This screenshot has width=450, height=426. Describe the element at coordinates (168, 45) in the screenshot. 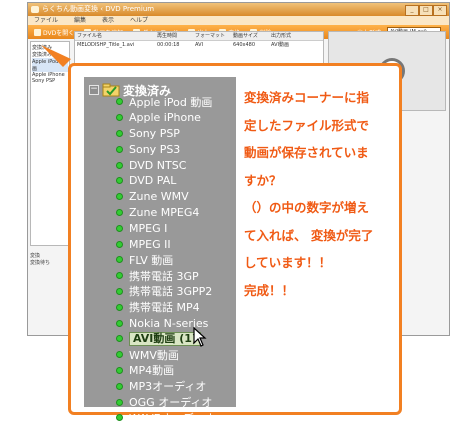

I see `table-cell: 00:00:18` at that location.